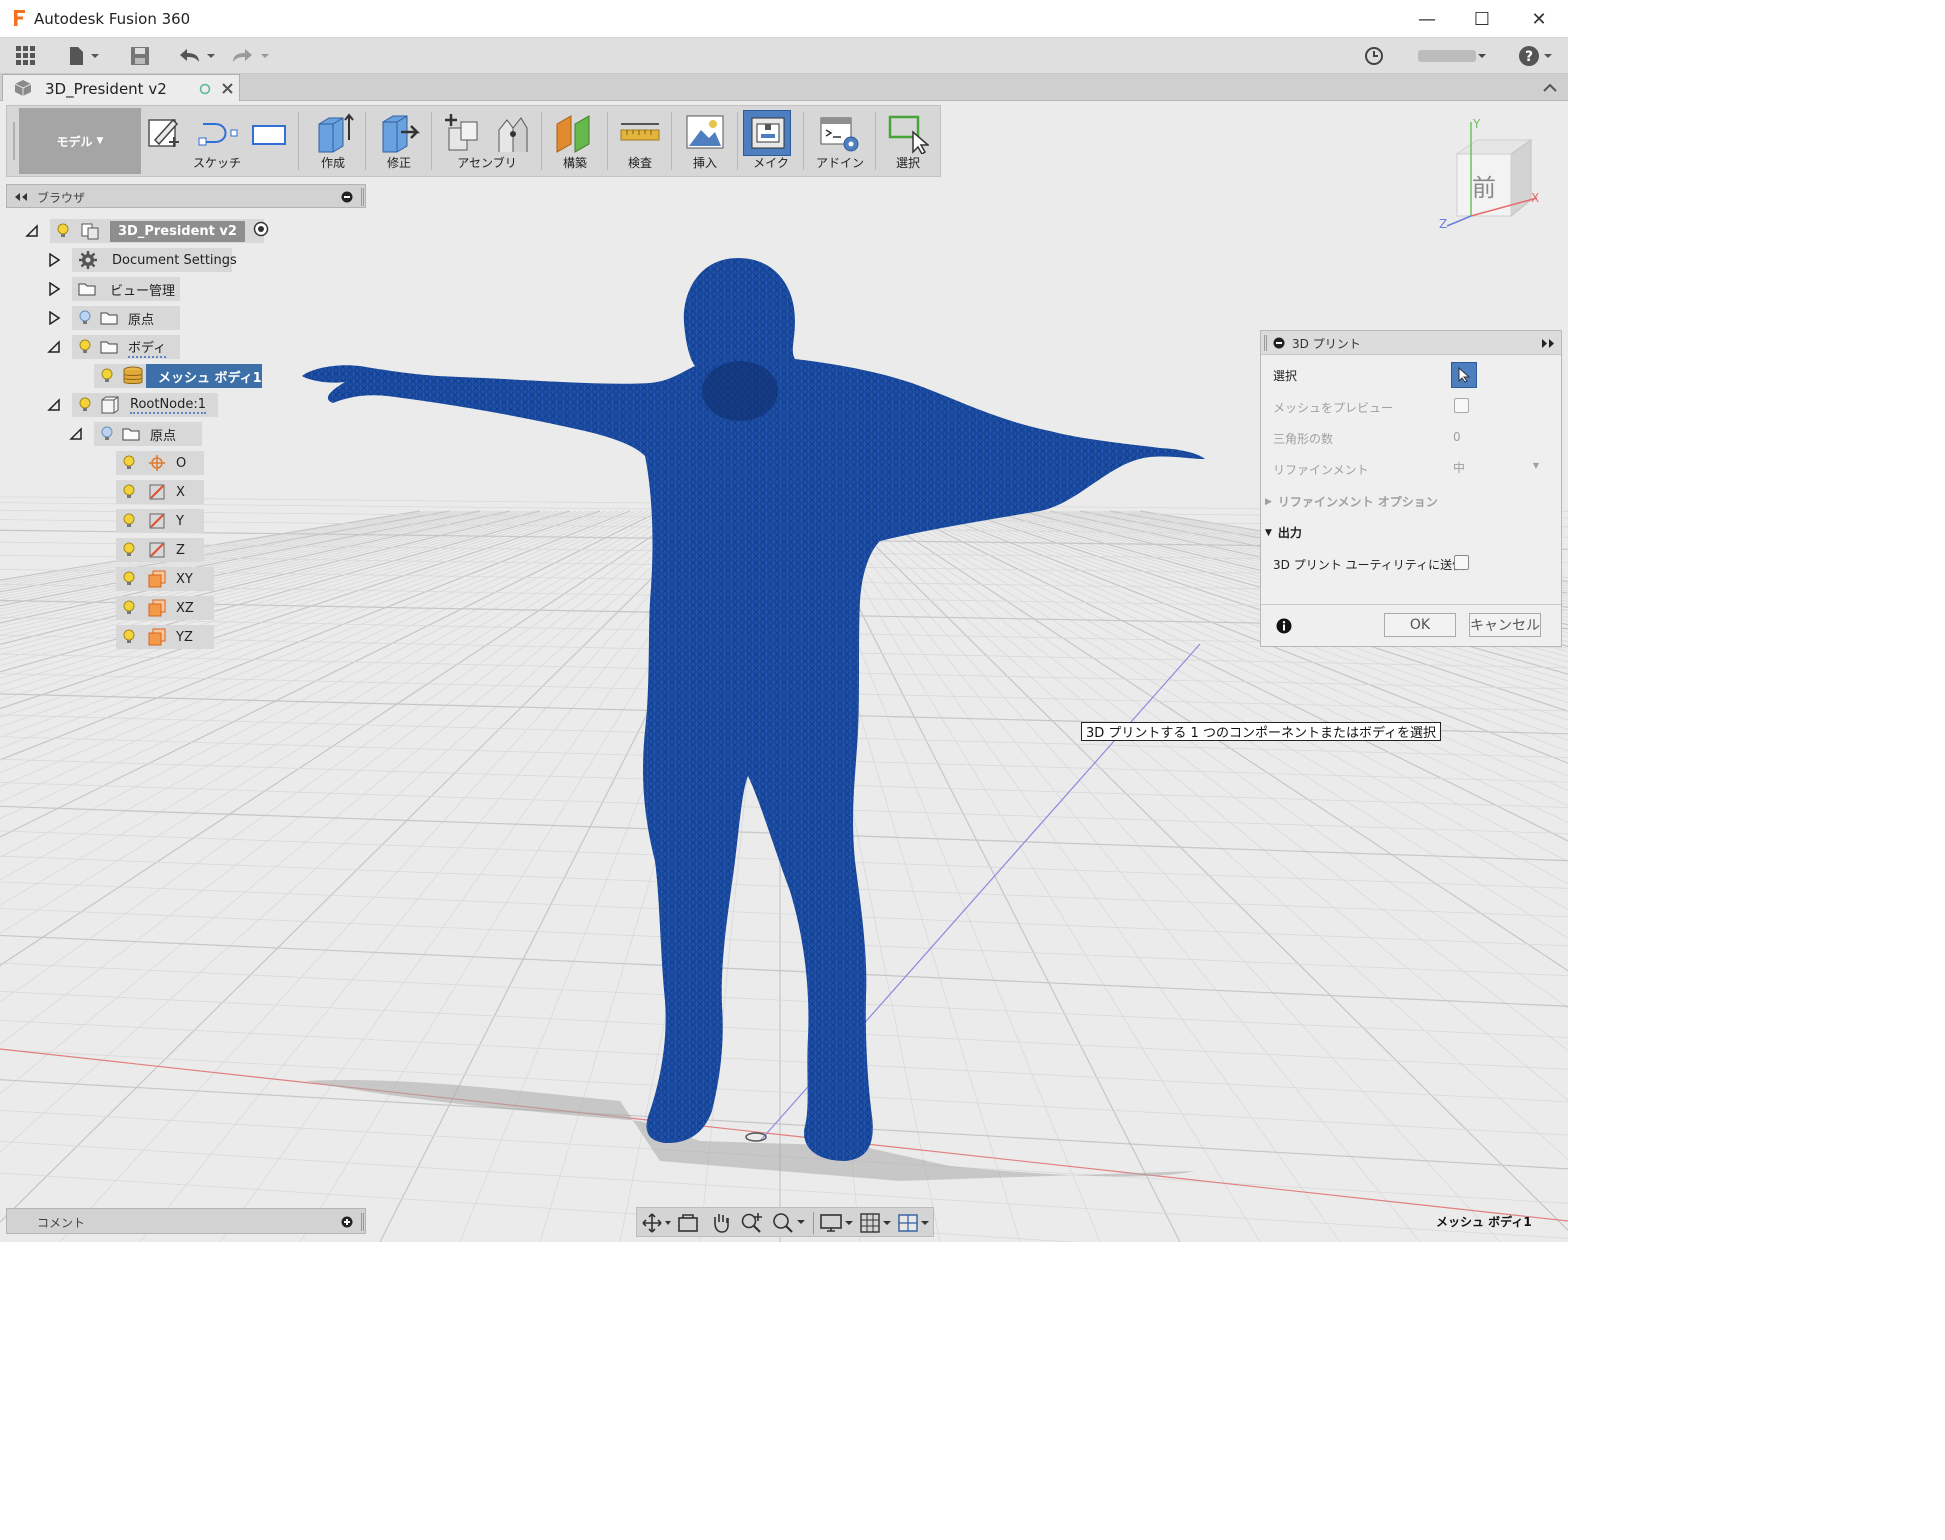 The height and width of the screenshot is (1540, 1945). Describe the element at coordinates (227, 88) in the screenshot. I see `close-tab-icon` at that location.